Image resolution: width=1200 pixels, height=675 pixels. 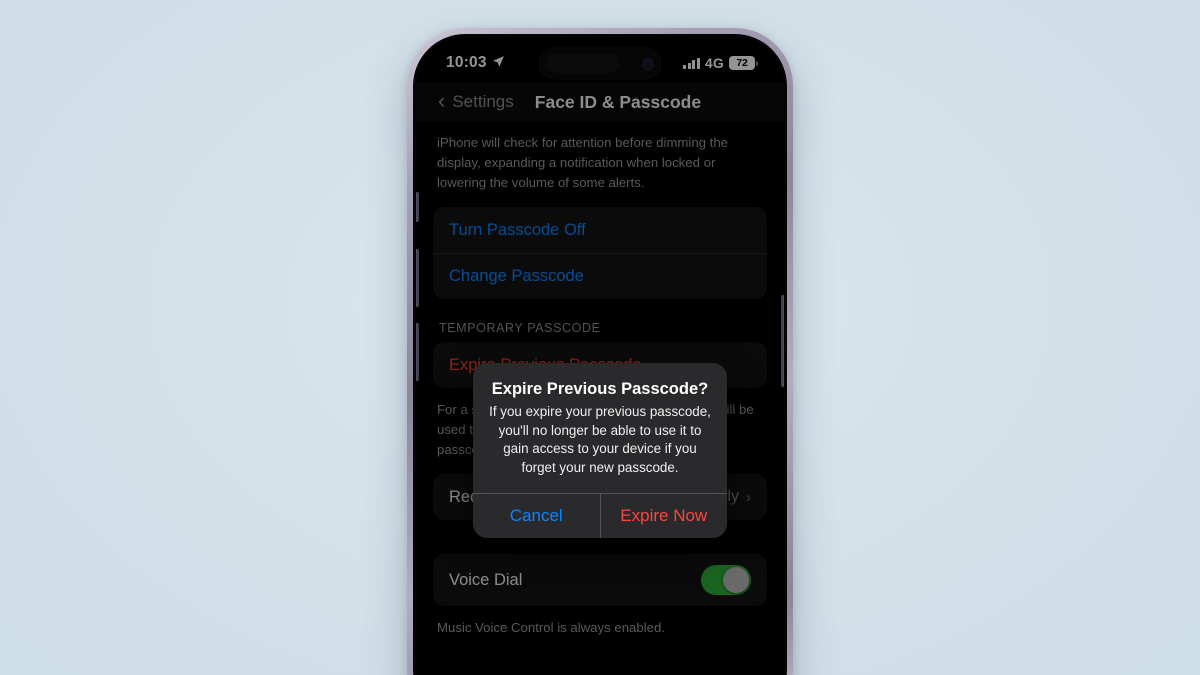 I want to click on alert-actions: Cancel Expire Now, so click(x=600, y=515).